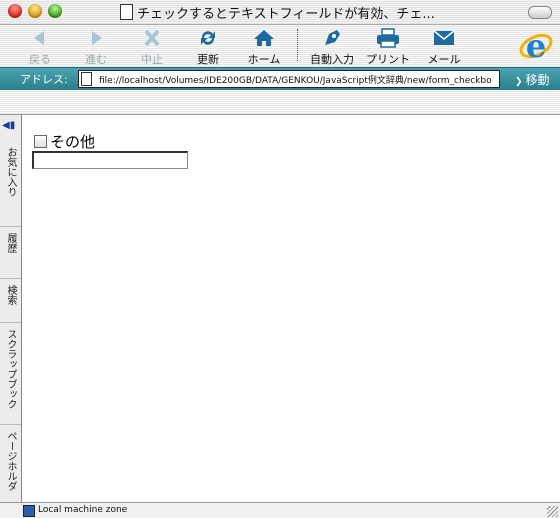  Describe the element at coordinates (55, 11) in the screenshot. I see `zoom-window-button` at that location.